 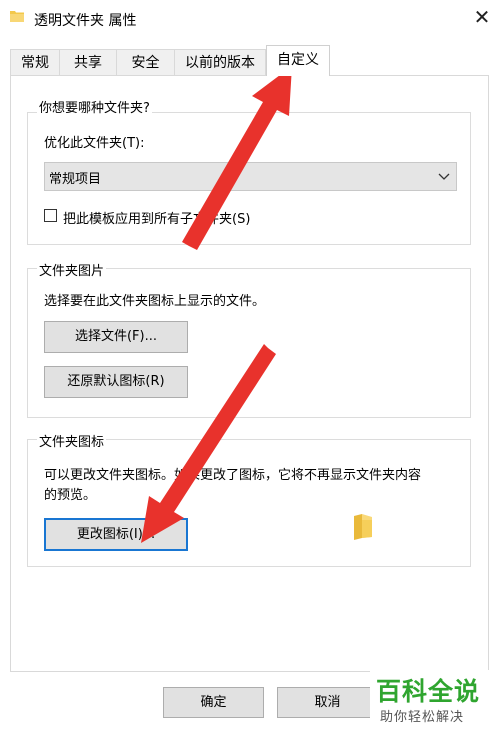 I want to click on watermark-title: 百科全说, so click(x=428, y=691).